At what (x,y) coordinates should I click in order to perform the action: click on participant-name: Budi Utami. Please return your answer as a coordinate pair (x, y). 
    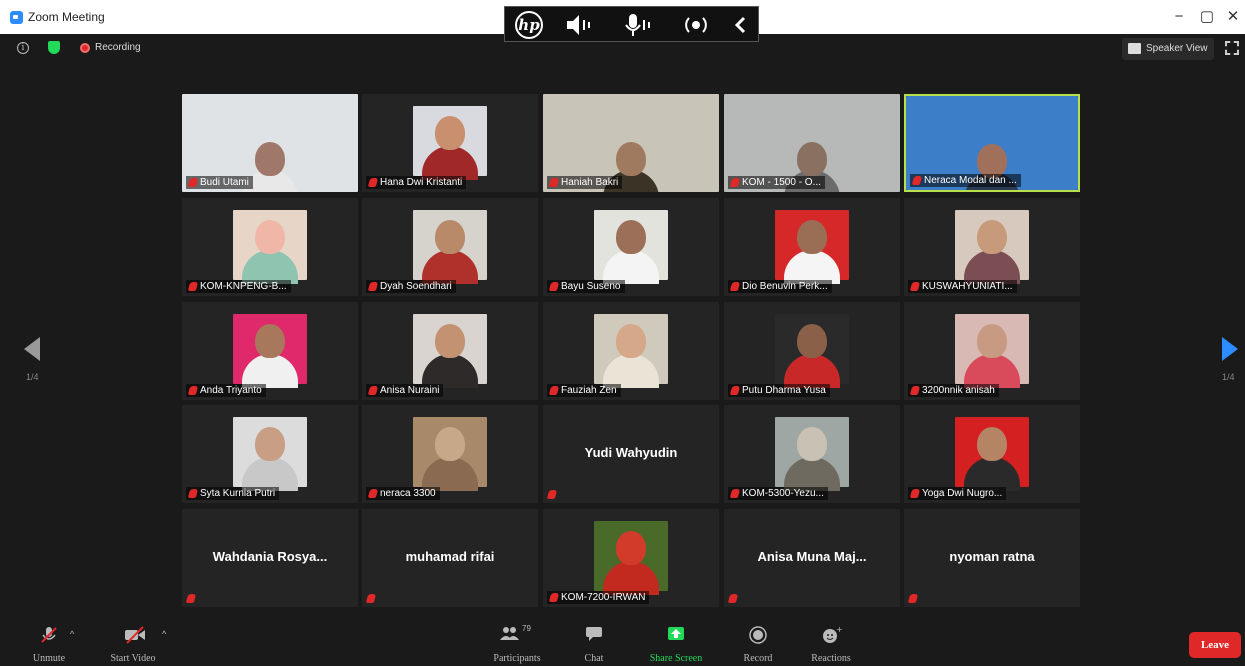
    Looking at the image, I should click on (224, 182).